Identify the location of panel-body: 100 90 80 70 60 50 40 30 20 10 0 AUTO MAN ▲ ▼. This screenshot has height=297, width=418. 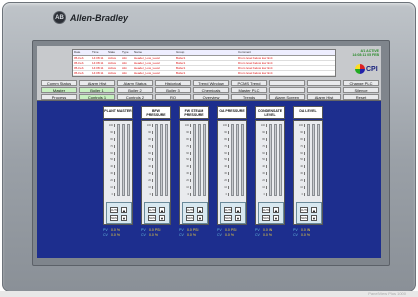
(308, 172).